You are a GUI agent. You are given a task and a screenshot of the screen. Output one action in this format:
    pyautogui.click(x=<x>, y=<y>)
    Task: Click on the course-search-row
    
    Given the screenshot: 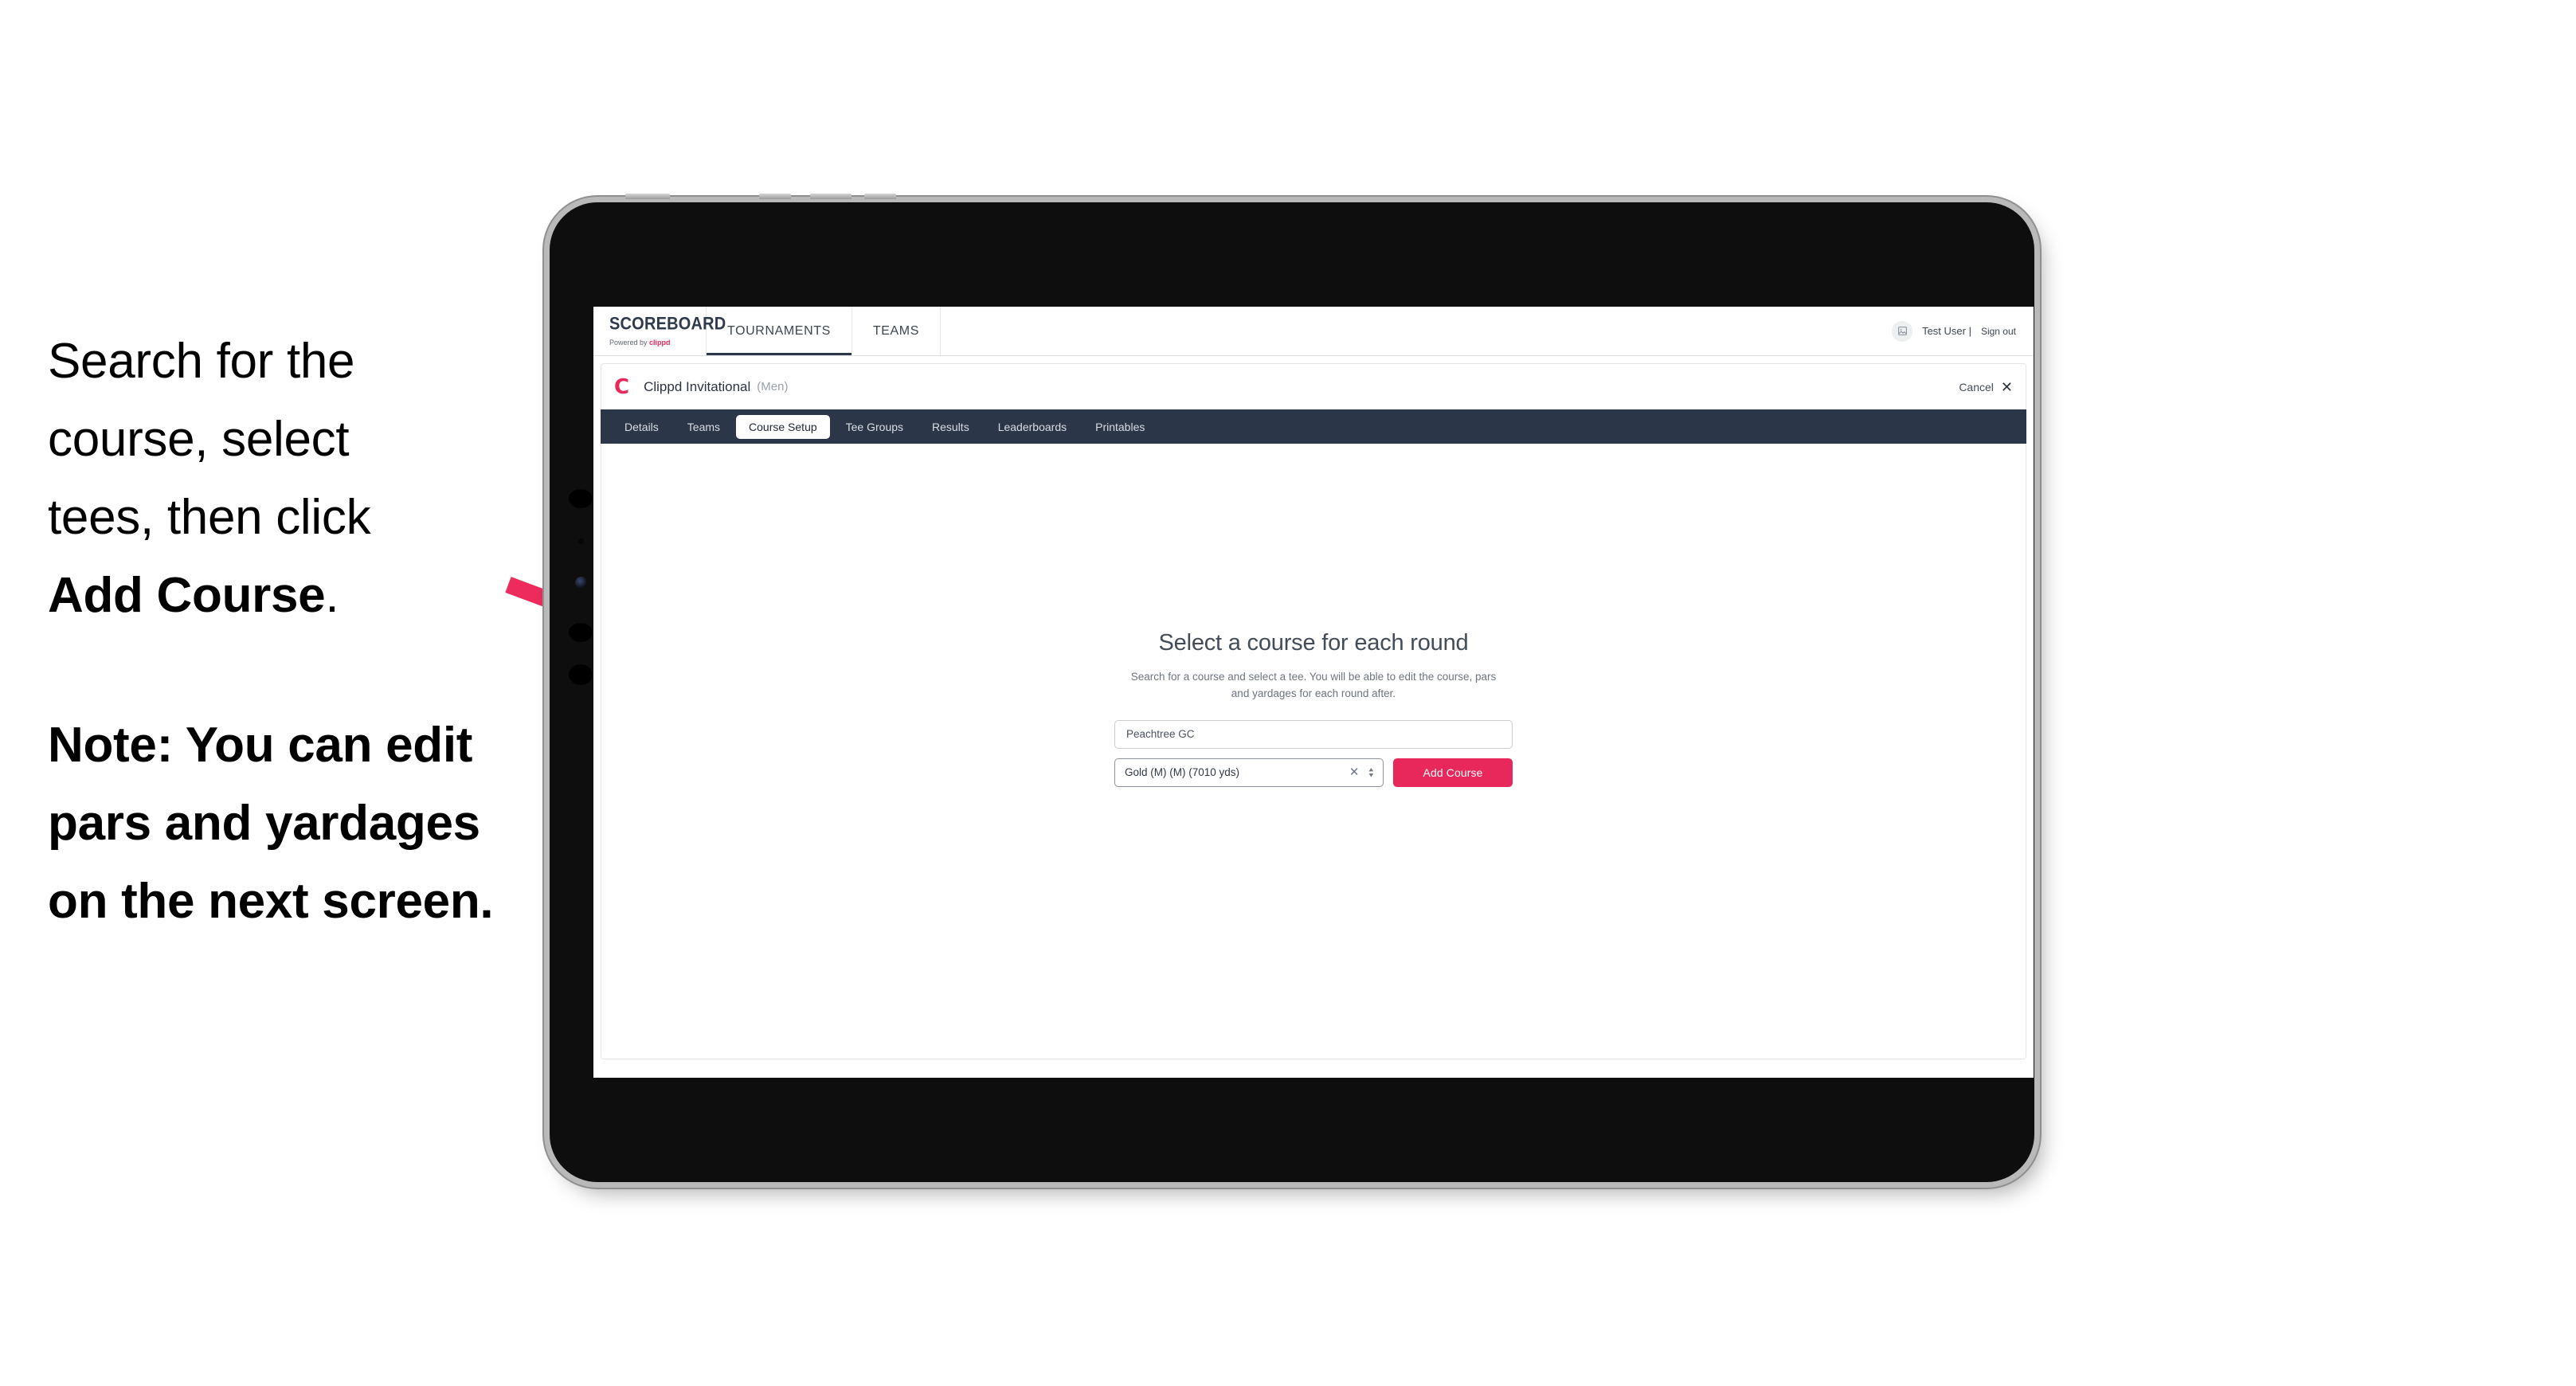 What is the action you would take?
    pyautogui.click(x=1313, y=734)
    